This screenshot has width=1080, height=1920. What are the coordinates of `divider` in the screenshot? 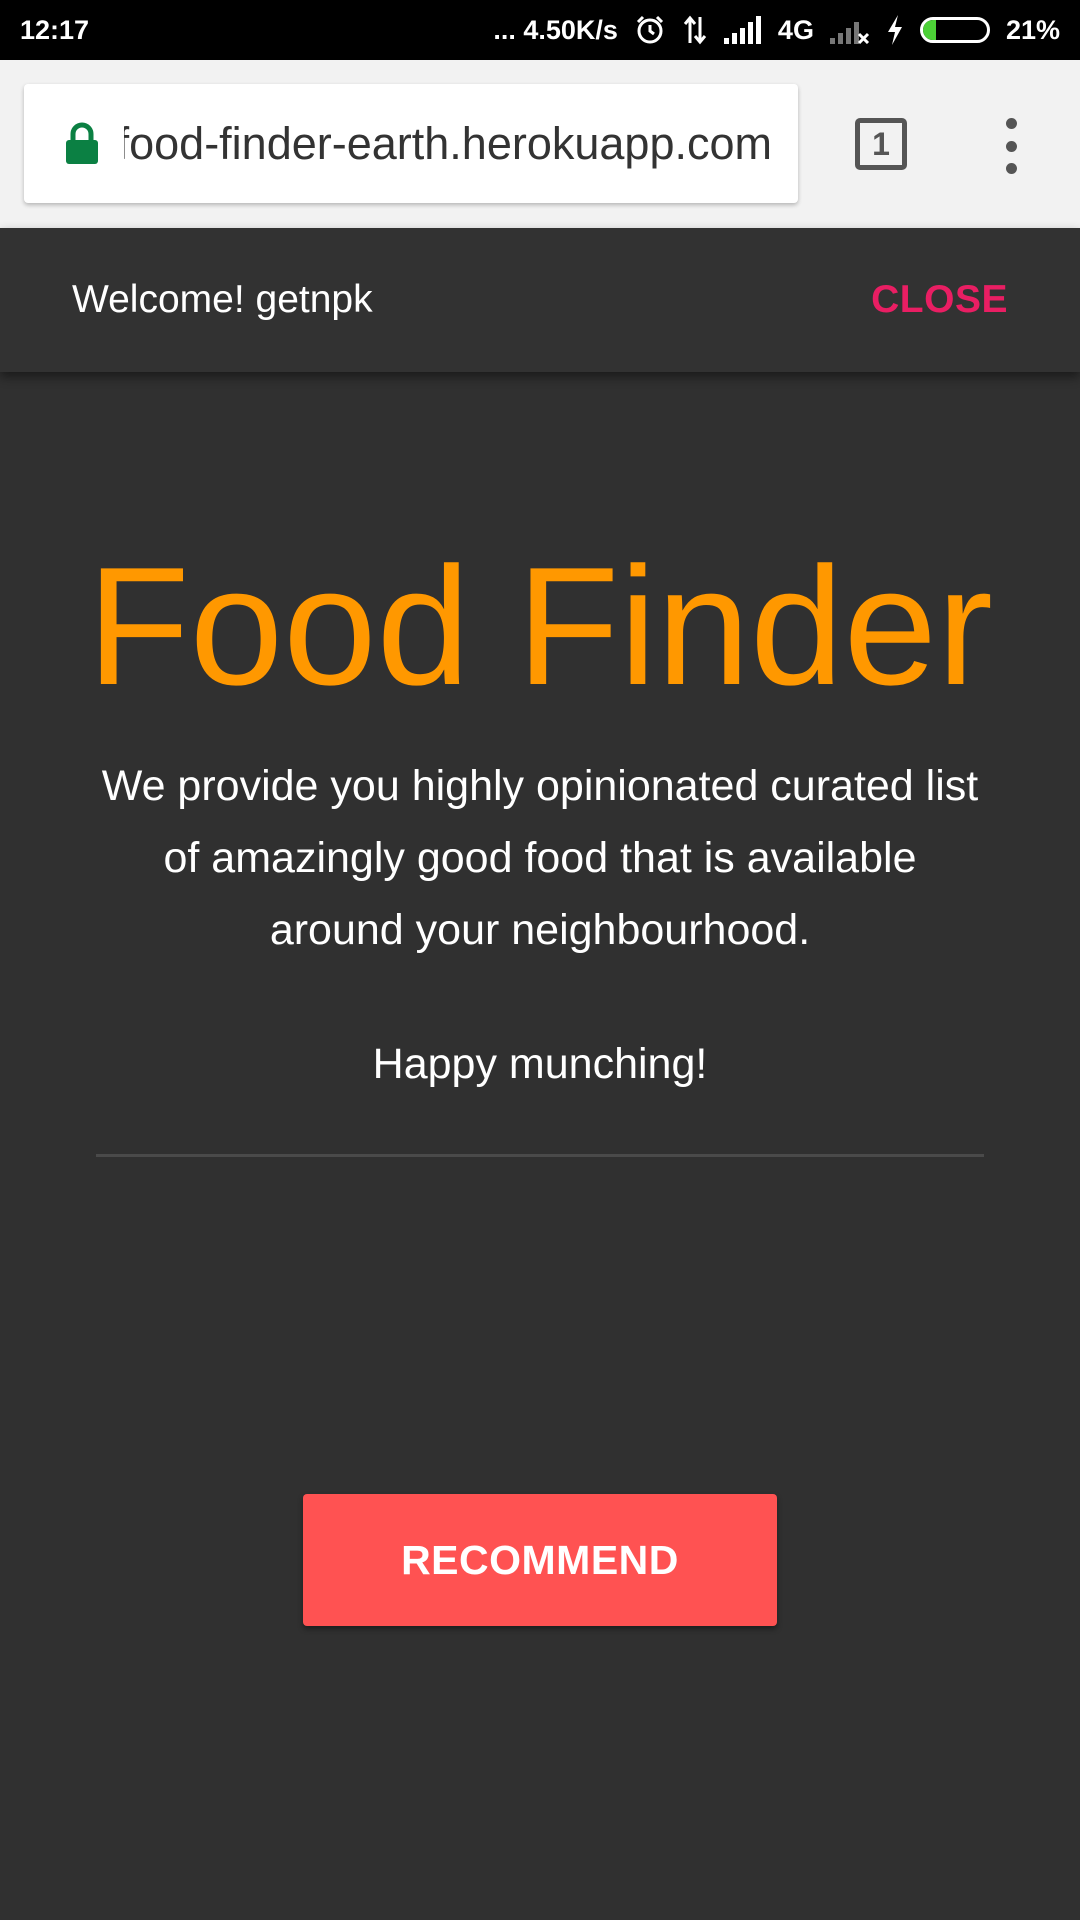 It's located at (540, 1155).